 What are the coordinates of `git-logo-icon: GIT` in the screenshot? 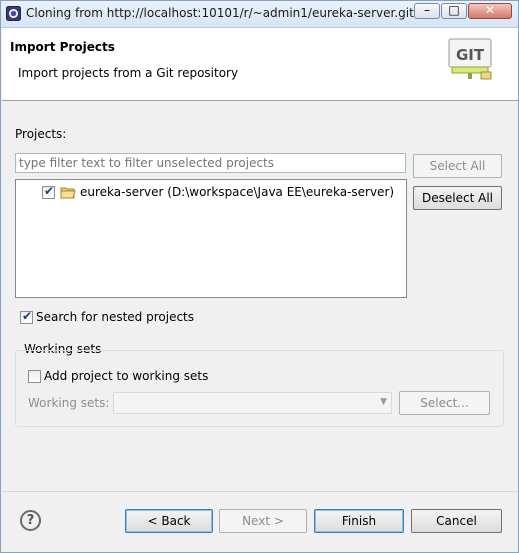 It's located at (470, 59).